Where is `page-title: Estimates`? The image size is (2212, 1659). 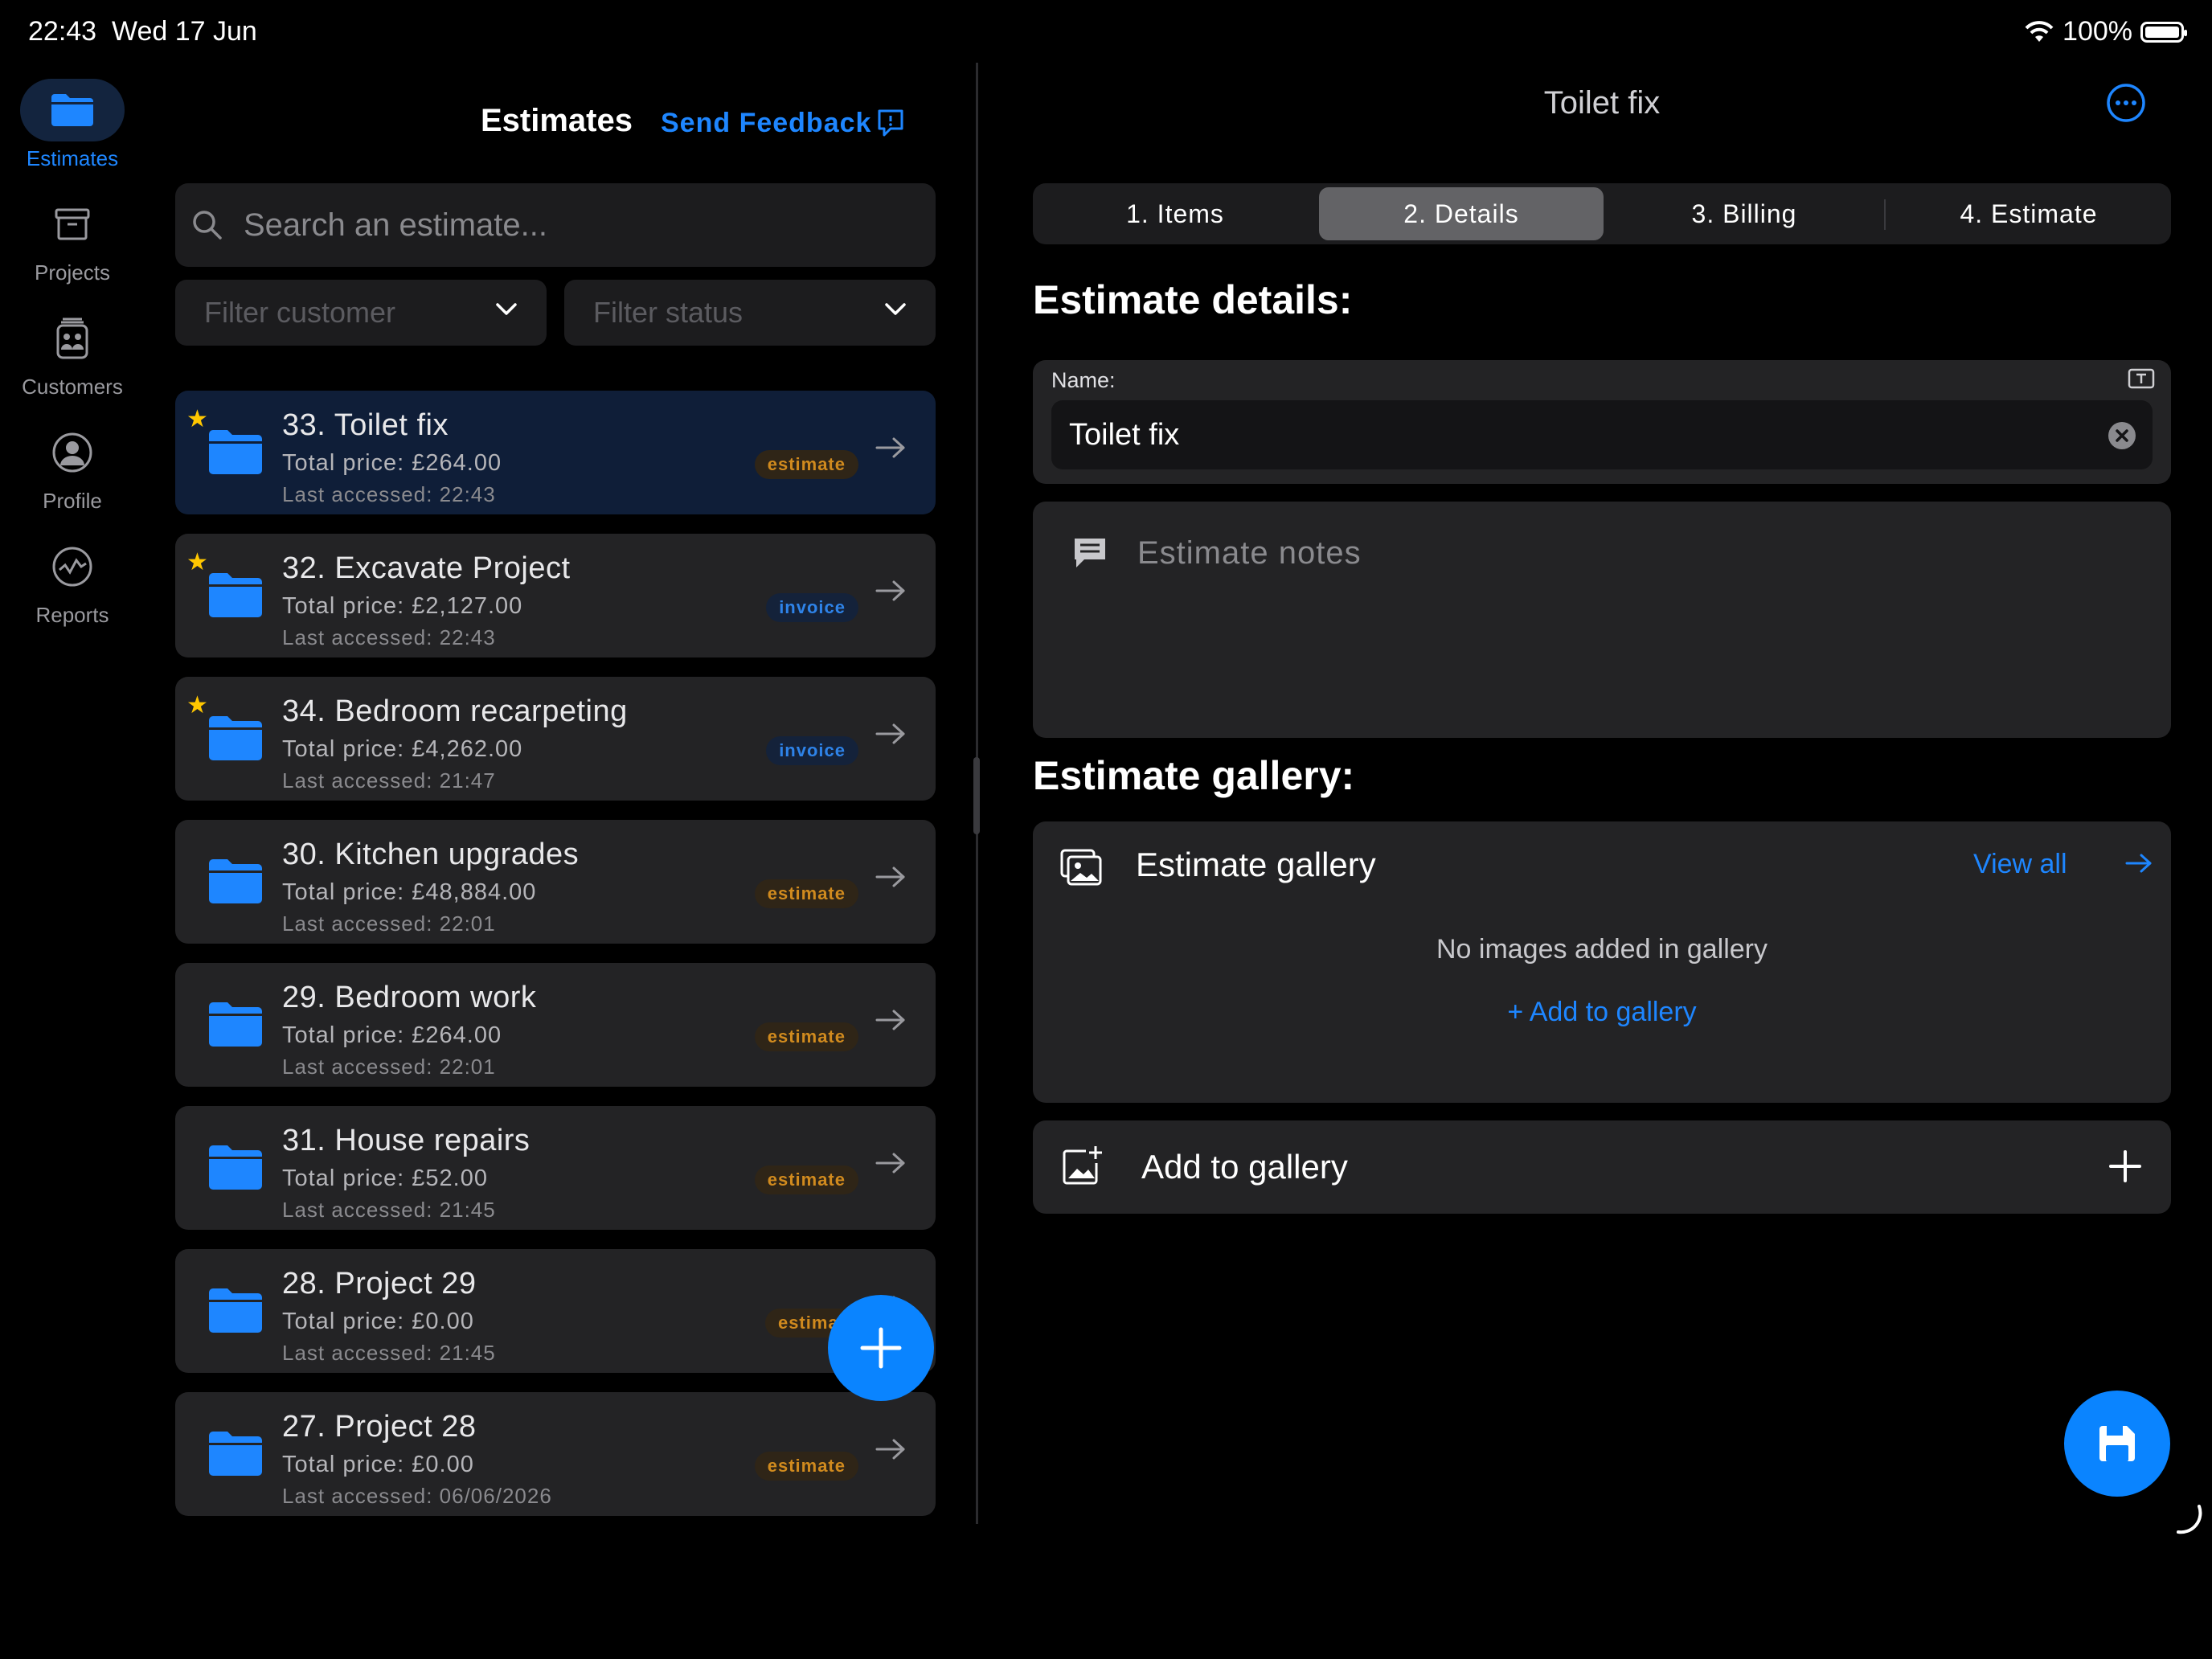 page-title: Estimates is located at coordinates (557, 120).